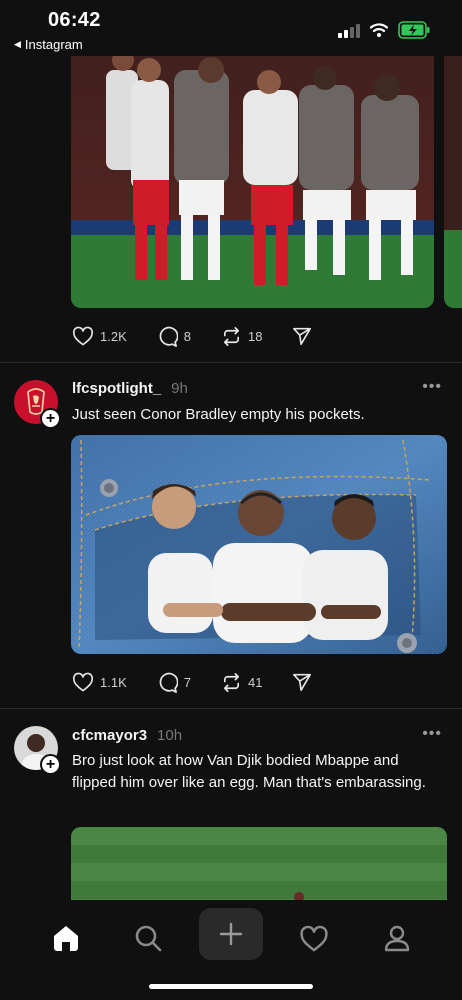  I want to click on like-count: 1.2K, so click(113, 336).